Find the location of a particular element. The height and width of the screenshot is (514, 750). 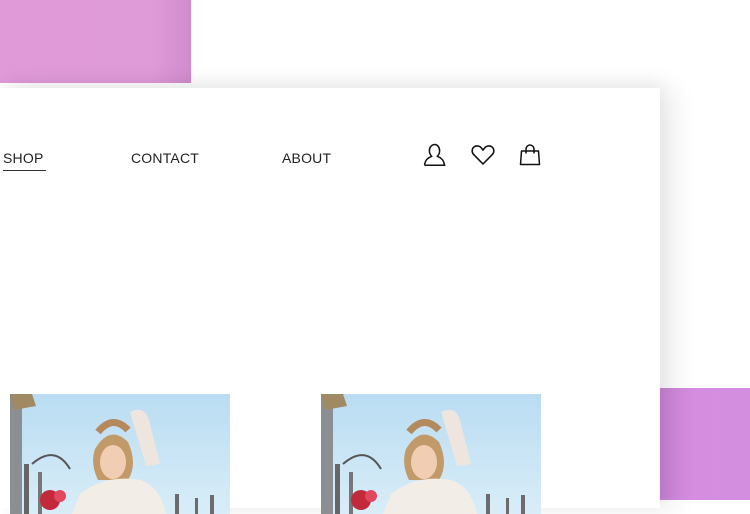

decorative-purple-block is located at coordinates (701, 444).